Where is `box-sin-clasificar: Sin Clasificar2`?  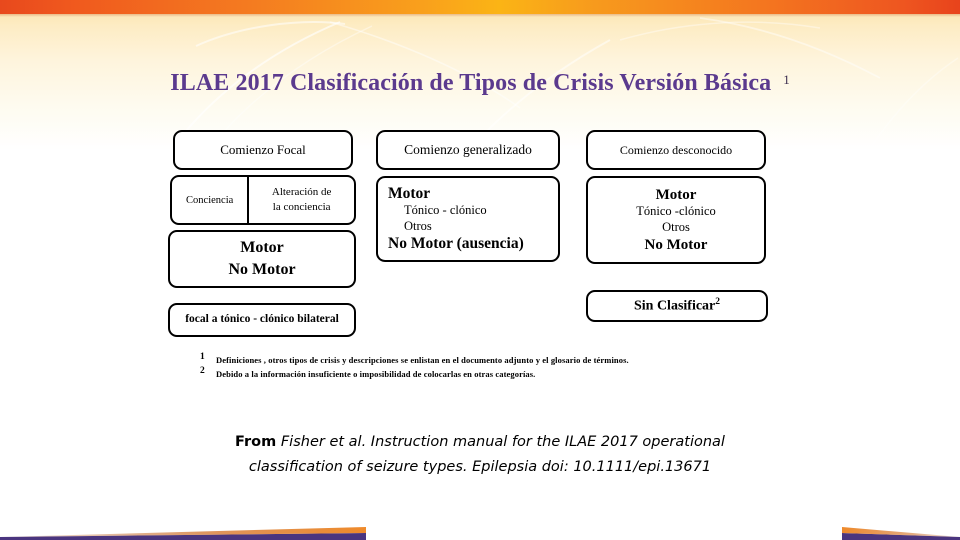 box-sin-clasificar: Sin Clasificar2 is located at coordinates (677, 306).